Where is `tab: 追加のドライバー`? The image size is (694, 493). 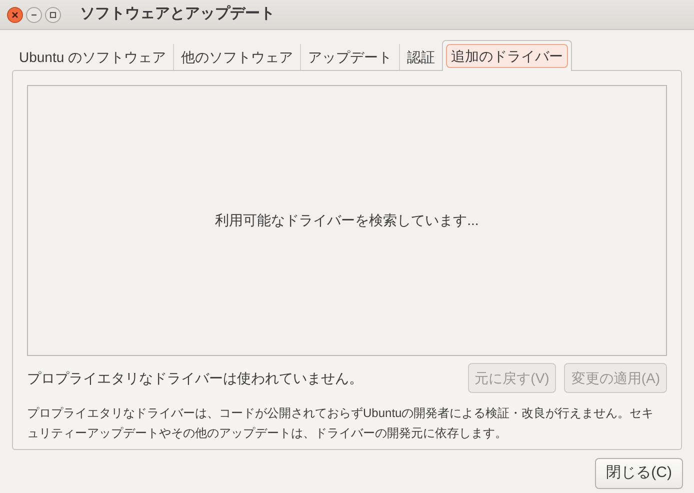
tab: 追加のドライバー is located at coordinates (507, 56).